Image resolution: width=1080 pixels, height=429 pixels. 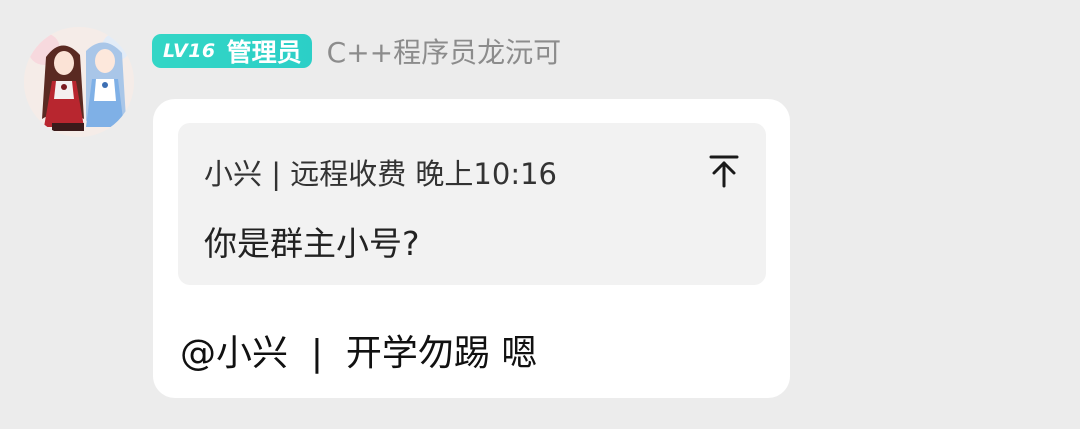 I want to click on message-header: LV16 管理员 C++程序员龙沅可, so click(x=356, y=51).